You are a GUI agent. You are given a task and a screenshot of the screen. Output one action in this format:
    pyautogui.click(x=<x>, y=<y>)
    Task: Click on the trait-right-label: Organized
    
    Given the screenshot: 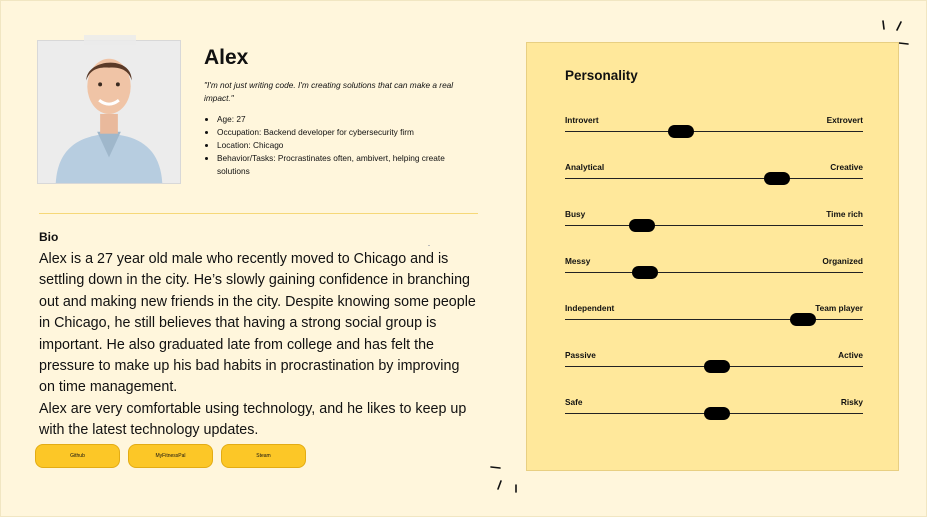 What is the action you would take?
    pyautogui.click(x=842, y=261)
    